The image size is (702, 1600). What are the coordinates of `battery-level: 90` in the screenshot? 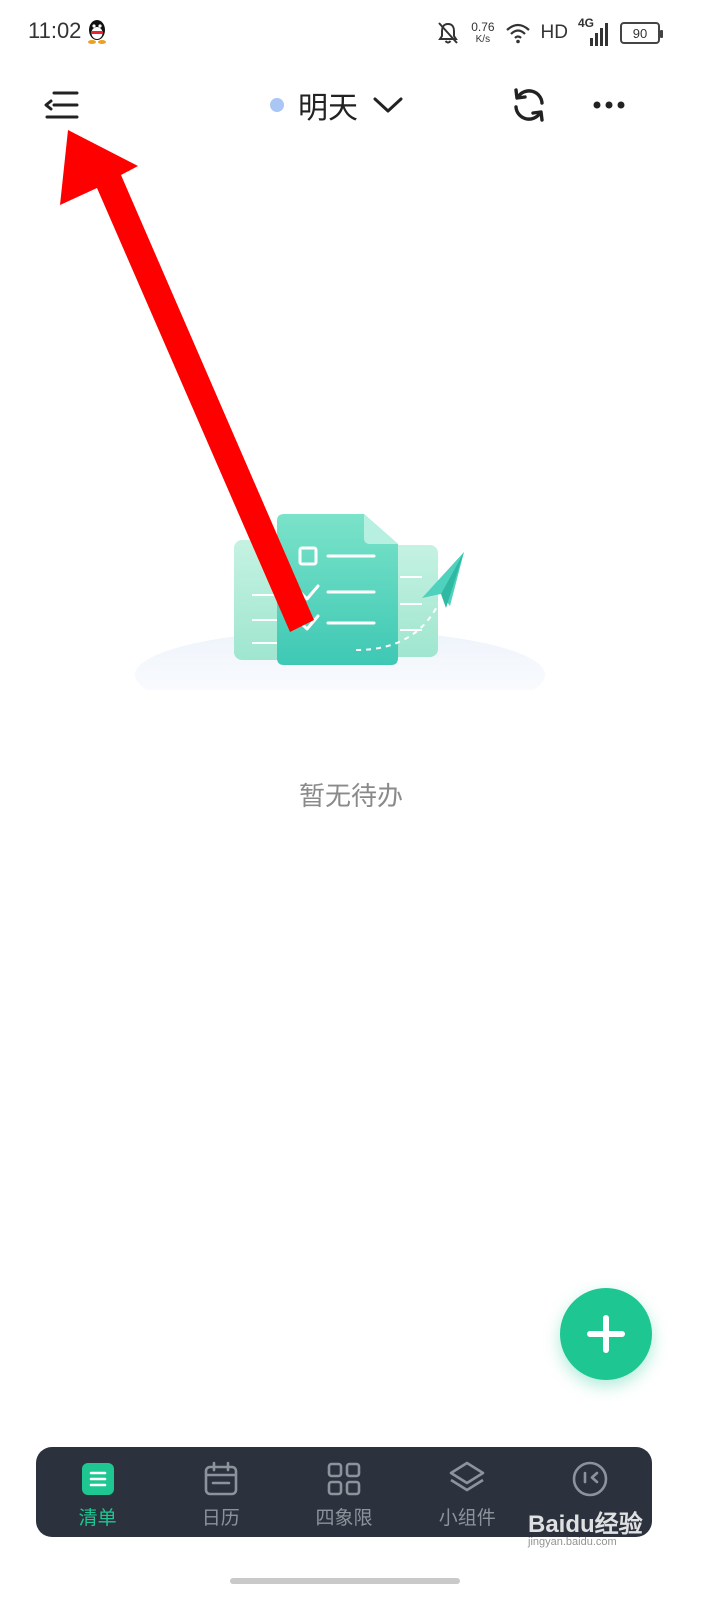 It's located at (640, 33).